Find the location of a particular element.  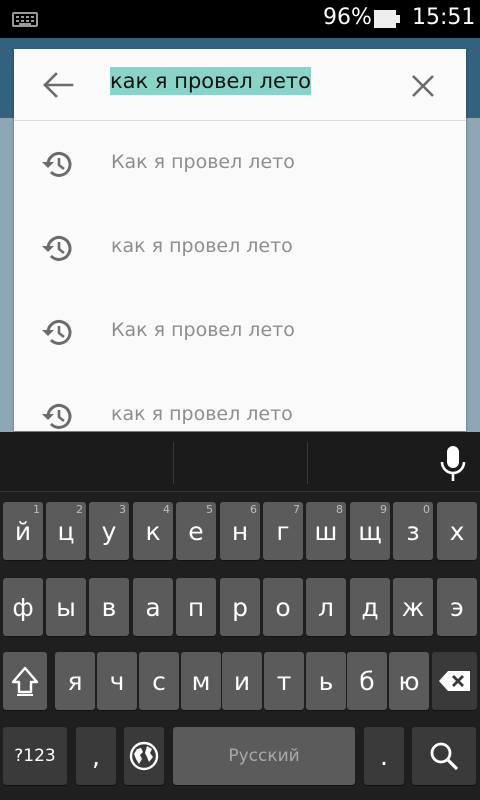

back-arrow-icon is located at coordinates (58, 85).